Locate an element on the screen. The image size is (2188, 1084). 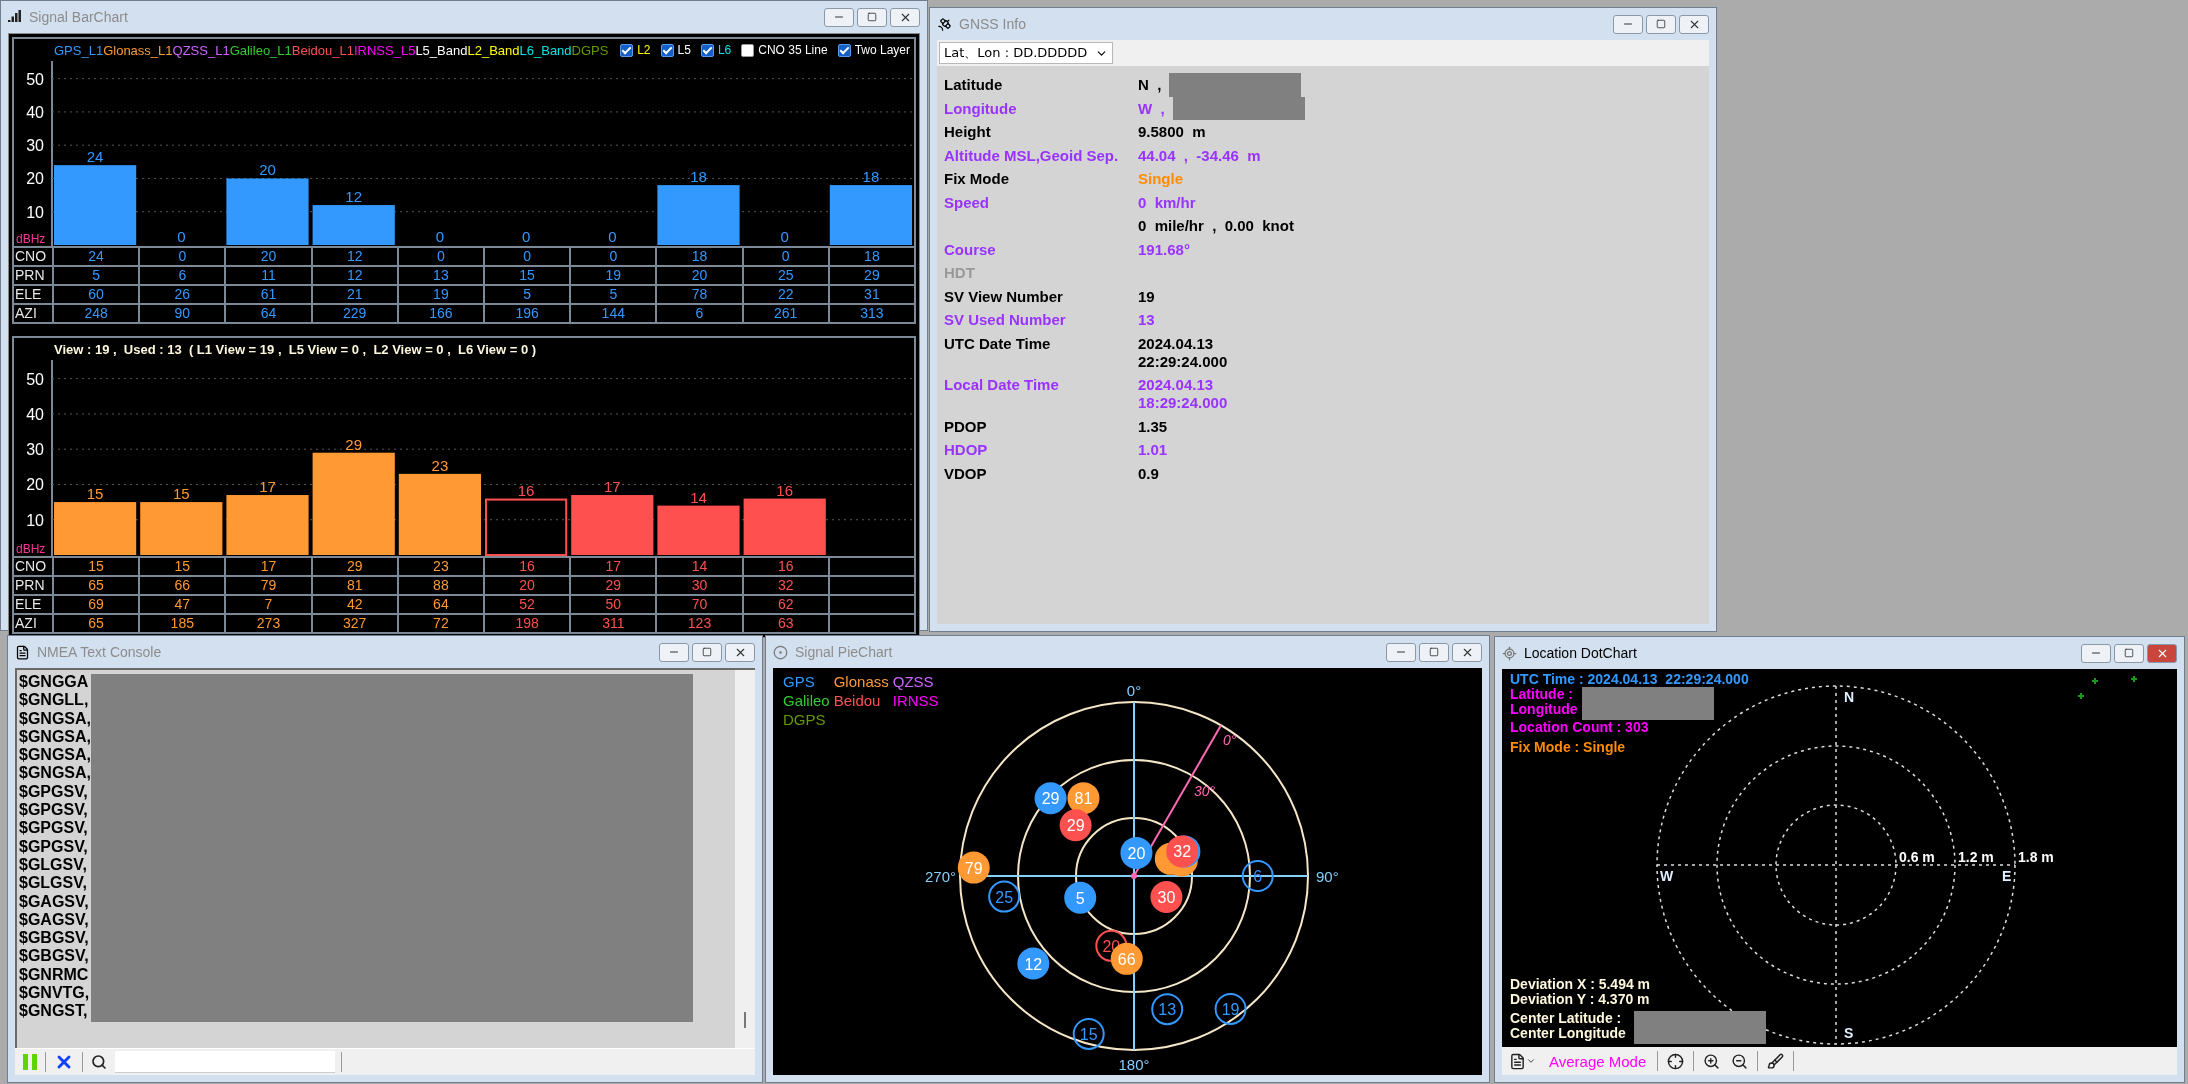
table-cell: 7 is located at coordinates (267, 603).